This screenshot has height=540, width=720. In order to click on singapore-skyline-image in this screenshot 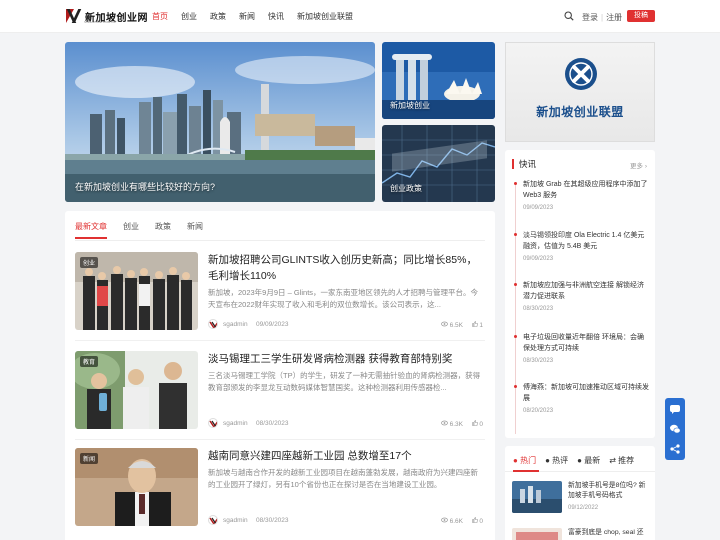, I will do `click(220, 122)`.